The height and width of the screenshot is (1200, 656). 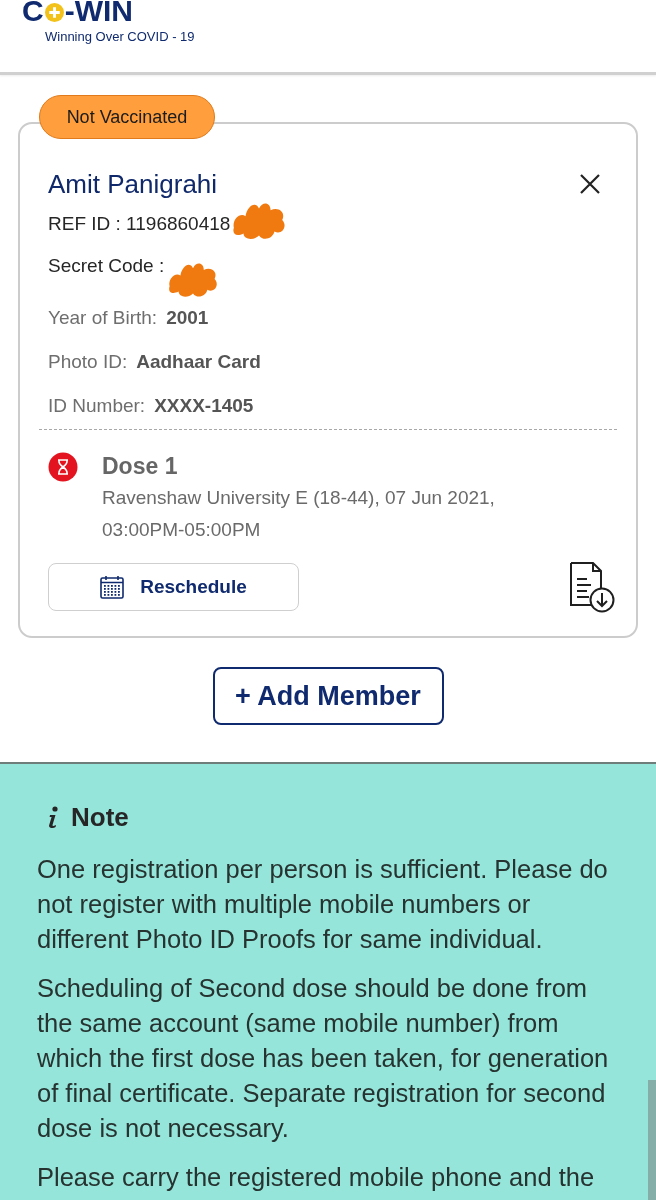 I want to click on reschedule-button: Reschedule, so click(x=173, y=587).